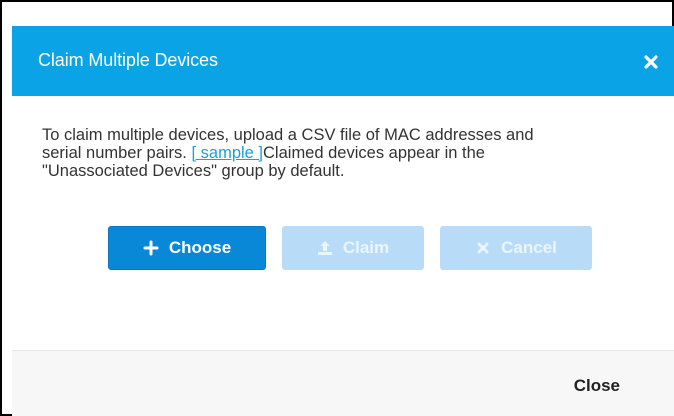  Describe the element at coordinates (128, 60) in the screenshot. I see `dialog-title: Claim Multiple Devices` at that location.